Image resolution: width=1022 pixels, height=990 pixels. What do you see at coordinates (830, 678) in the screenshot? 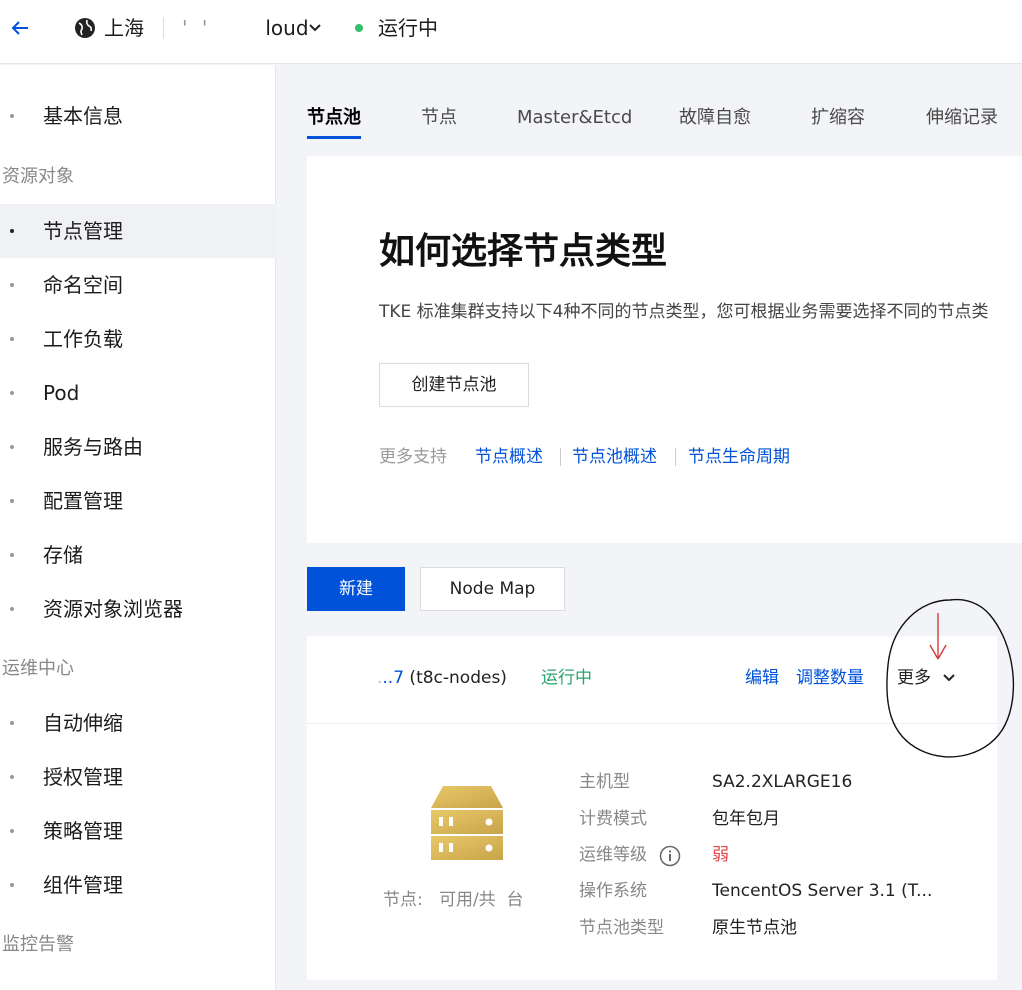
I see `adjust-count-link: 调整数量` at bounding box center [830, 678].